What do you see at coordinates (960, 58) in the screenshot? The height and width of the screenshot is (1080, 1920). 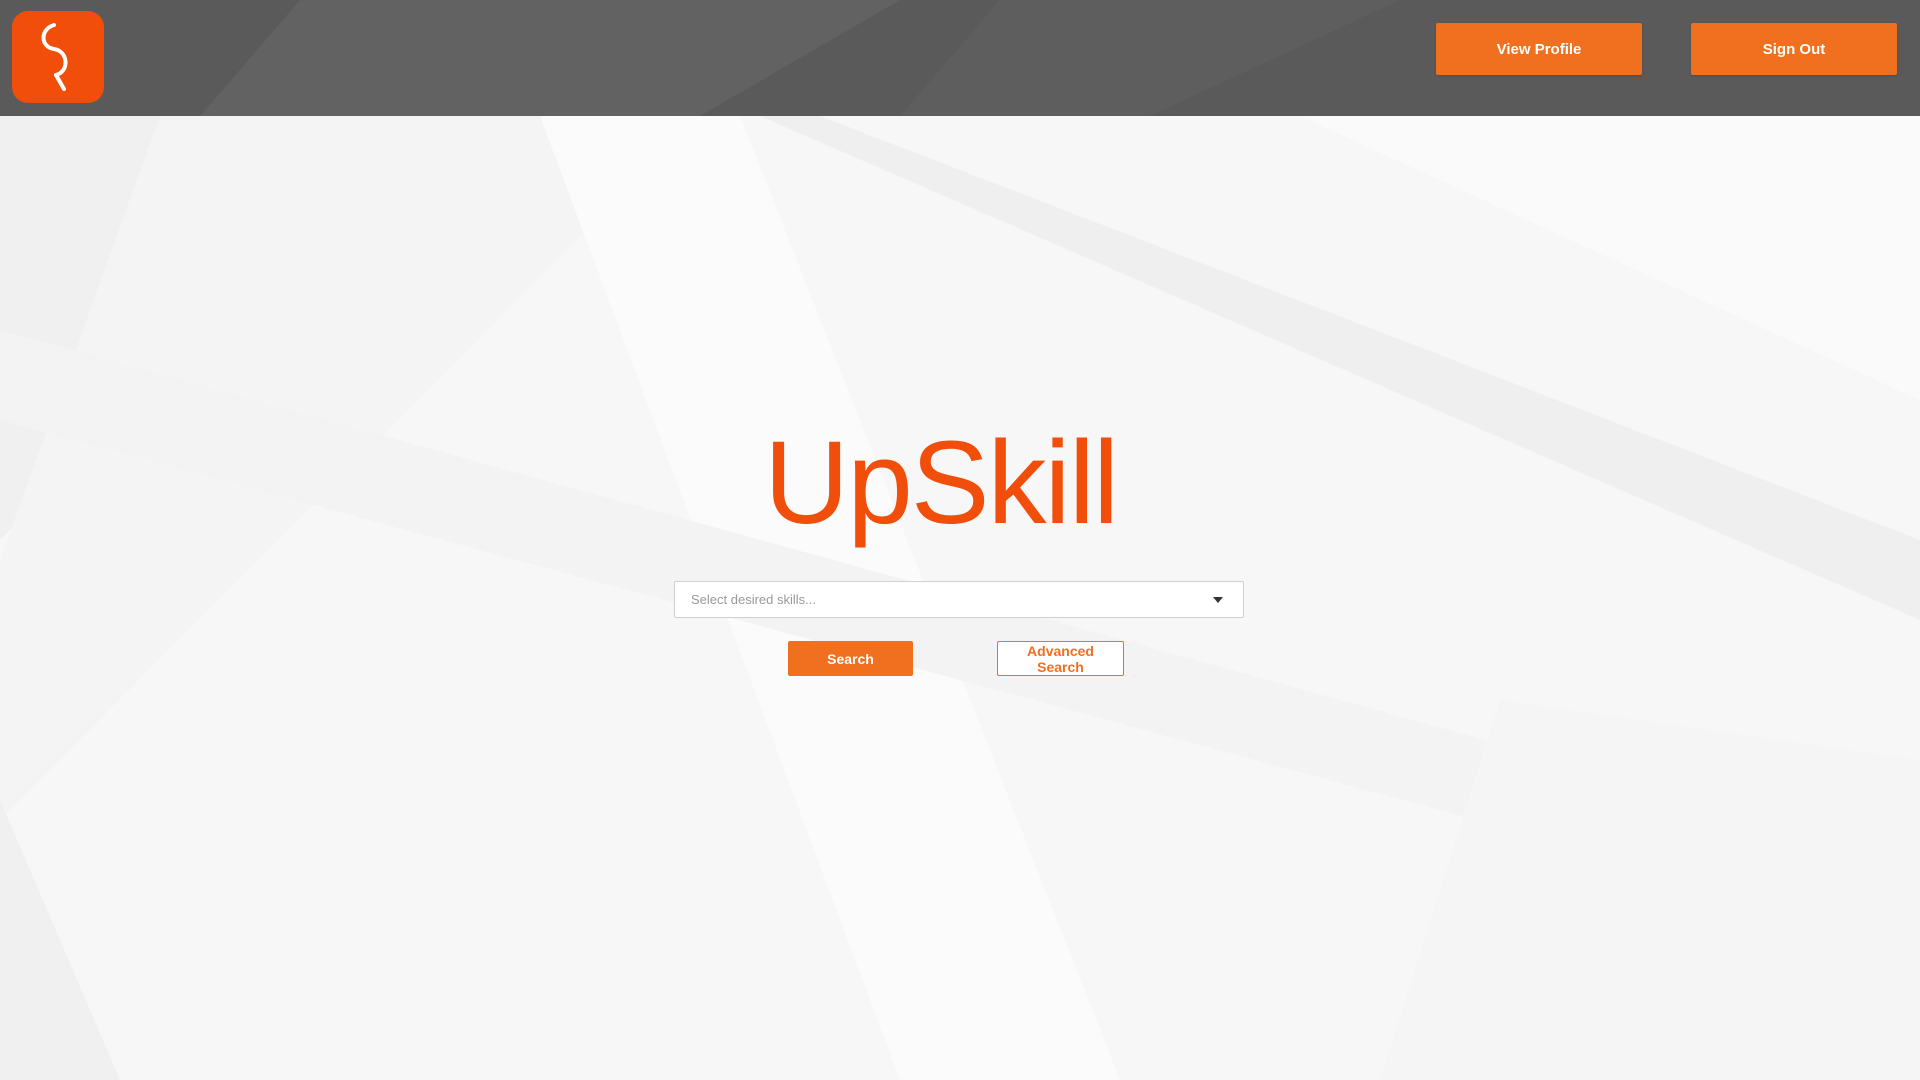 I see `top-navbar: View Profile Sign Out` at bounding box center [960, 58].